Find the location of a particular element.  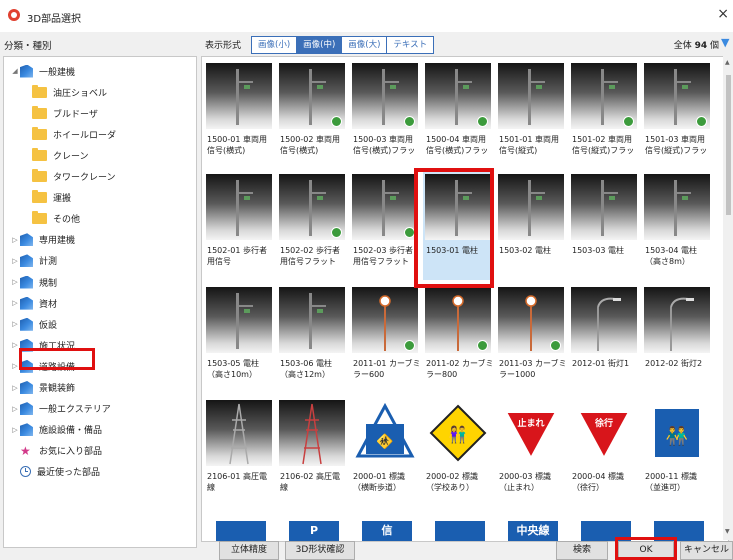

pin-icon: ★ is located at coordinates (25, 450).